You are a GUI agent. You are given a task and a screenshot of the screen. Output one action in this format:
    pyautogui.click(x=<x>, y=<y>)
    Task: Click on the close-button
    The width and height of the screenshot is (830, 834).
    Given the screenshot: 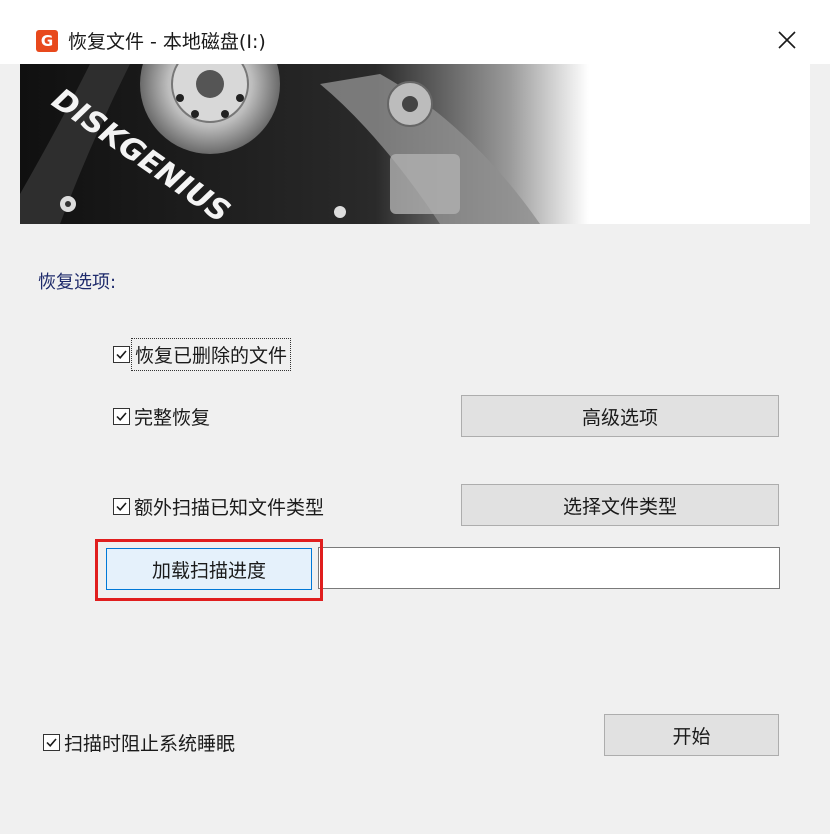 What is the action you would take?
    pyautogui.click(x=787, y=40)
    